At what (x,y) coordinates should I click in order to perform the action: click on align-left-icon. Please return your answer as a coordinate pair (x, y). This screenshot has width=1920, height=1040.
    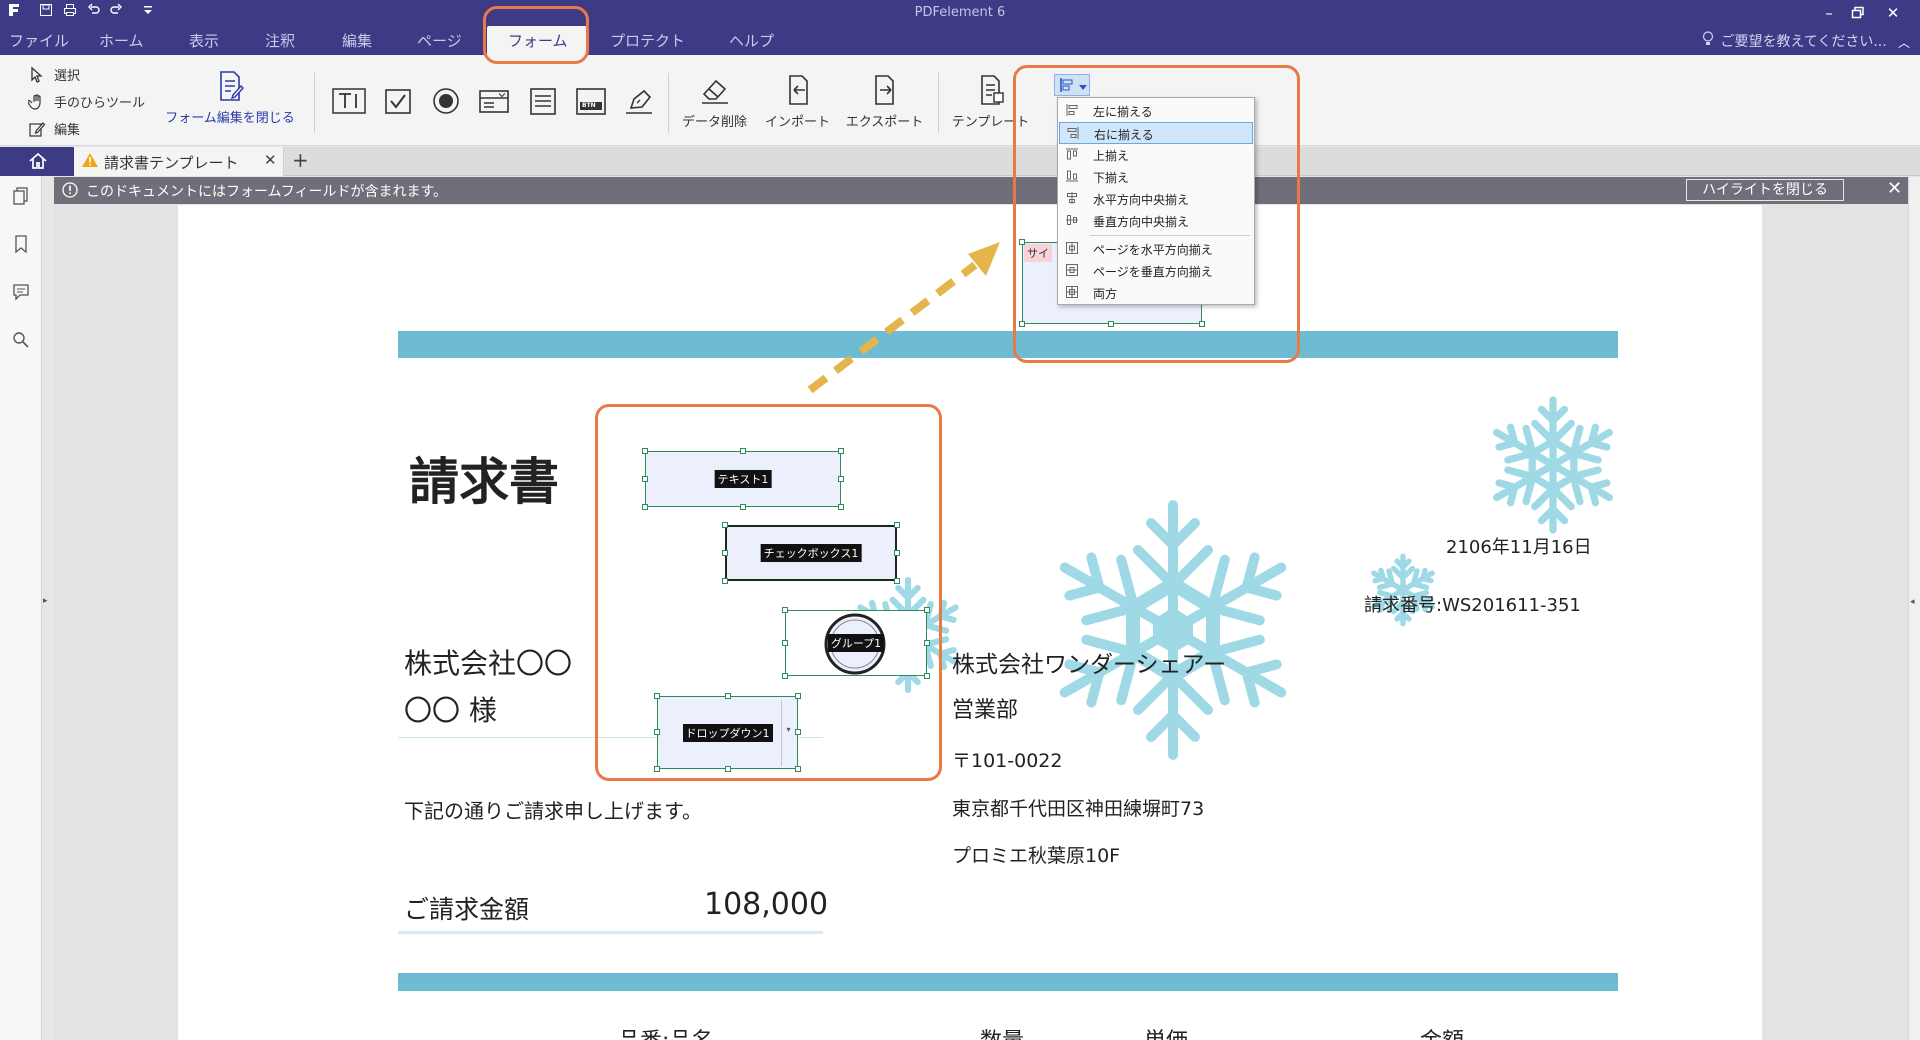
    Looking at the image, I should click on (1072, 110).